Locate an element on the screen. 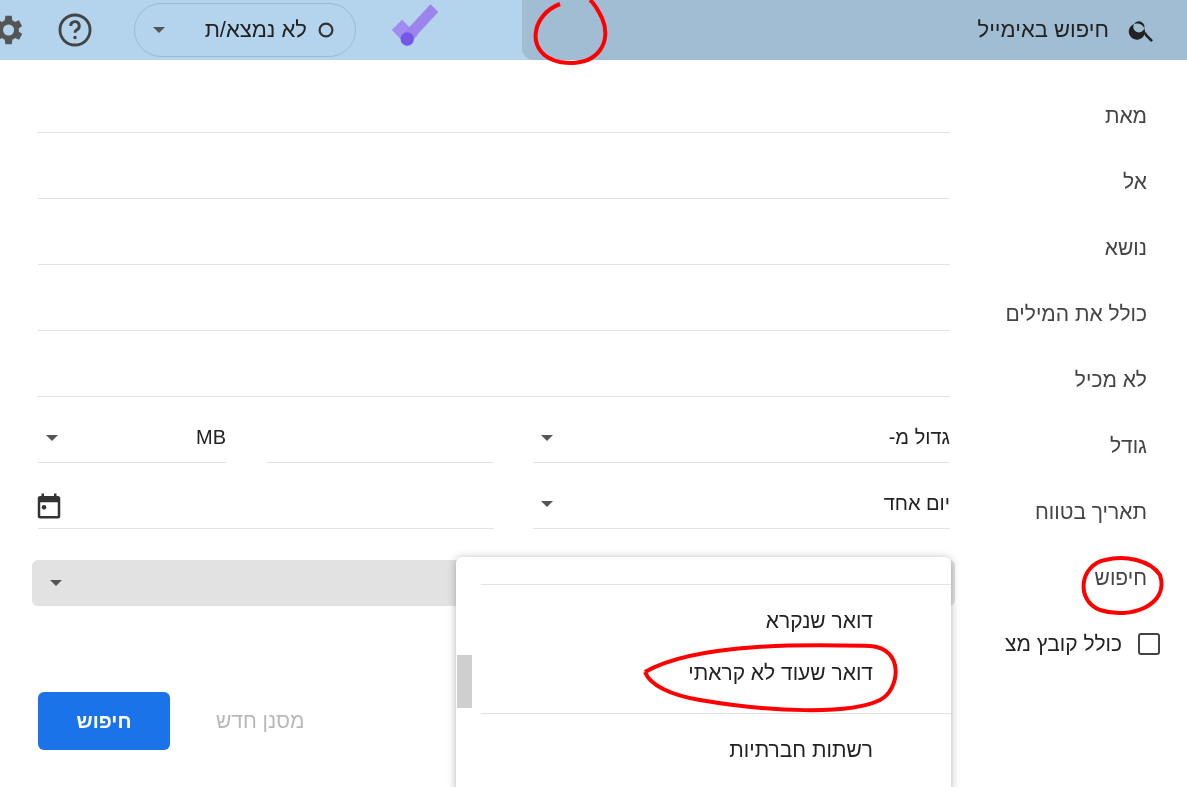 The width and height of the screenshot is (1187, 787). field-label: מאת is located at coordinates (1125, 116).